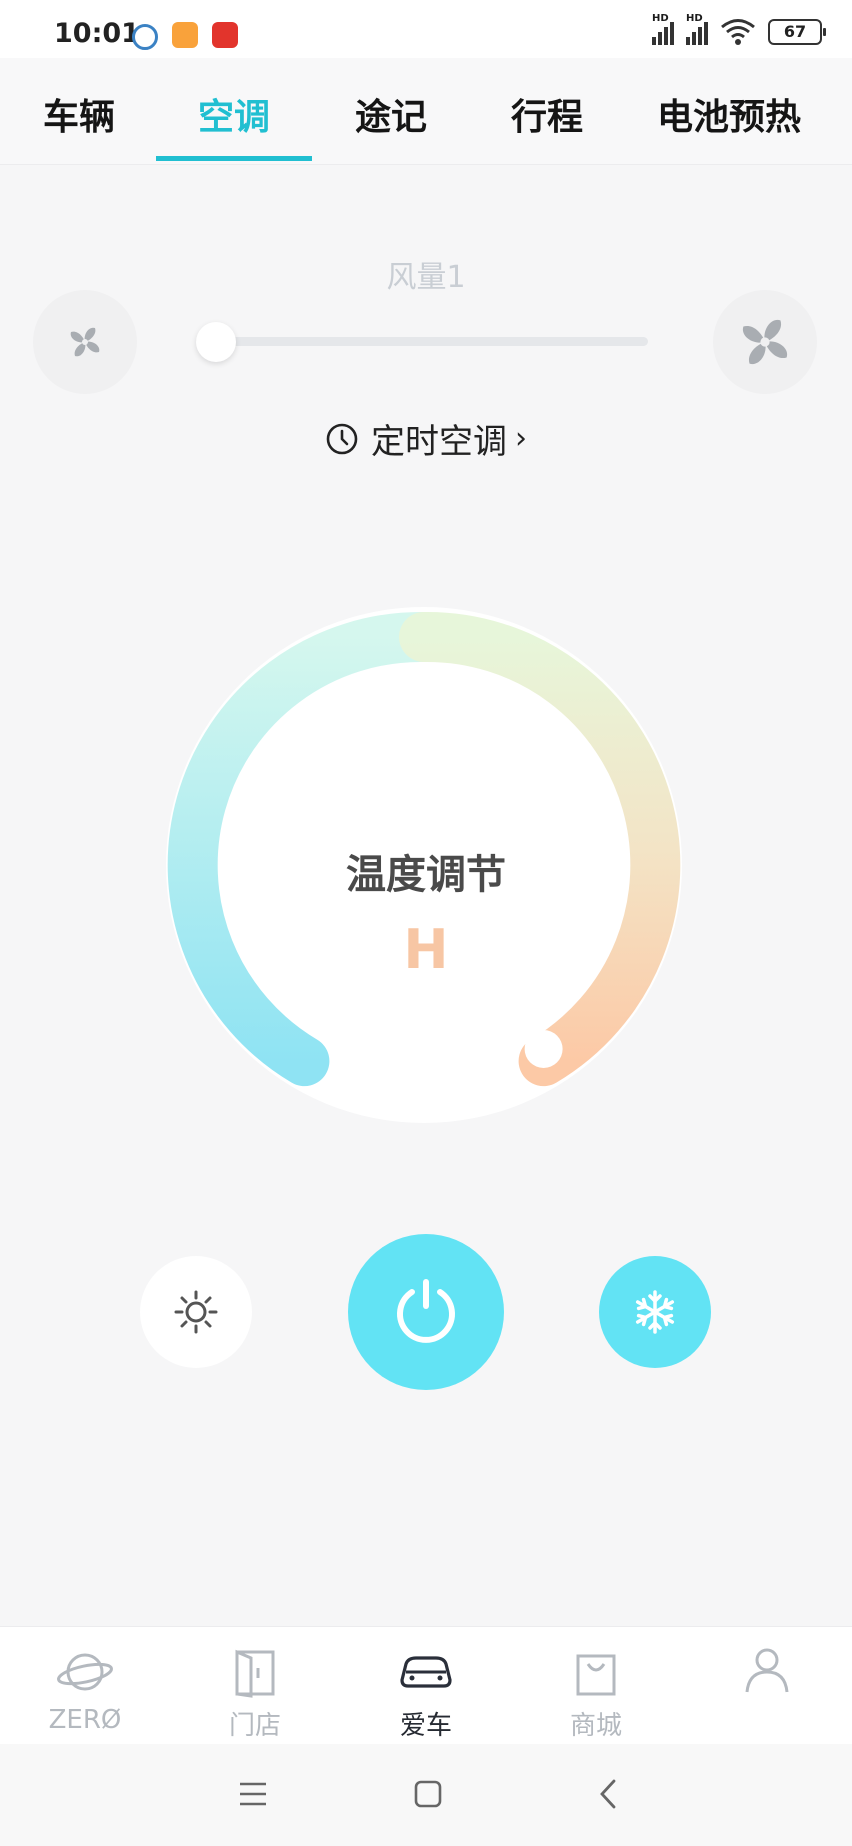 This screenshot has height=1846, width=852. I want to click on fan-decrease-button, so click(85, 342).